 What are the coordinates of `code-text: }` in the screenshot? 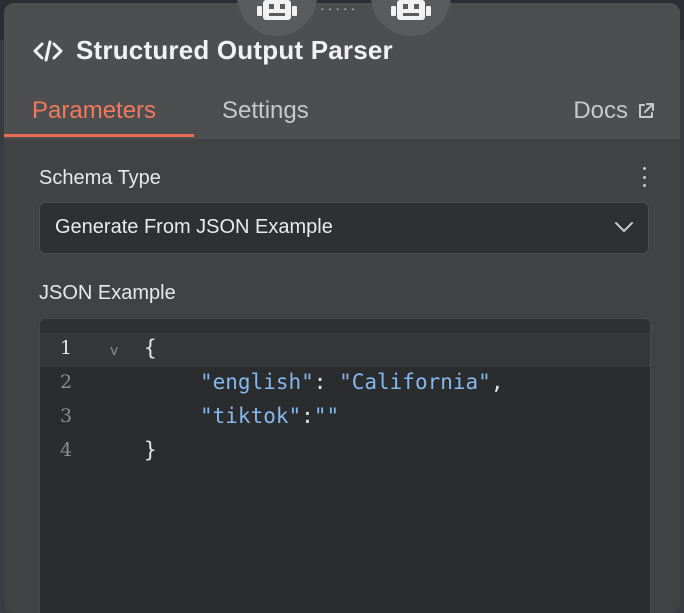 It's located at (150, 450).